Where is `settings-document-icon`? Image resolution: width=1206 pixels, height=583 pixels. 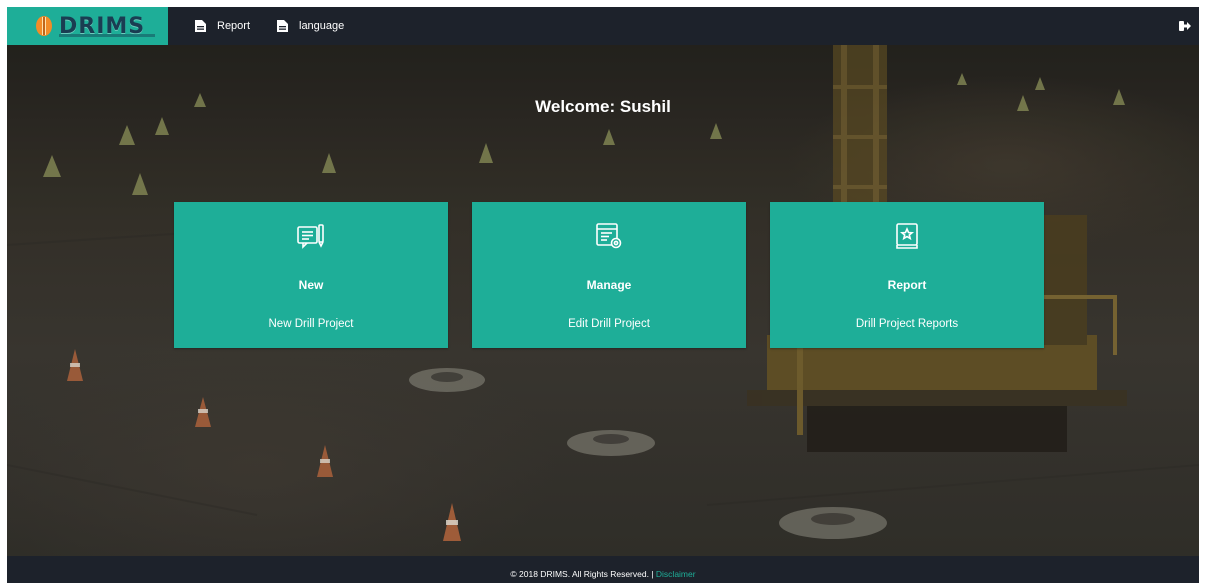 settings-document-icon is located at coordinates (609, 236).